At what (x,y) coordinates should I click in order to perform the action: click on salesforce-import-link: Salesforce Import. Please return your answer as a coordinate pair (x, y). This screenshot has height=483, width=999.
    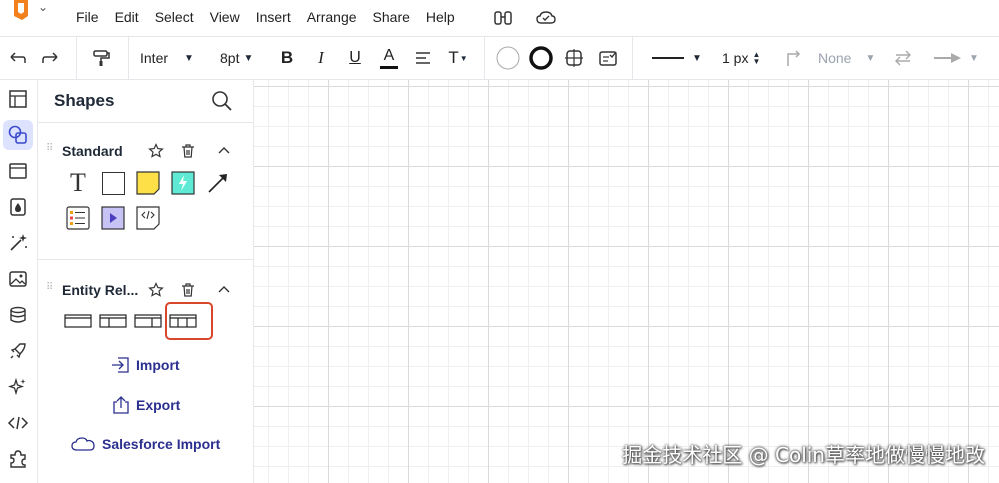
    Looking at the image, I should click on (145, 444).